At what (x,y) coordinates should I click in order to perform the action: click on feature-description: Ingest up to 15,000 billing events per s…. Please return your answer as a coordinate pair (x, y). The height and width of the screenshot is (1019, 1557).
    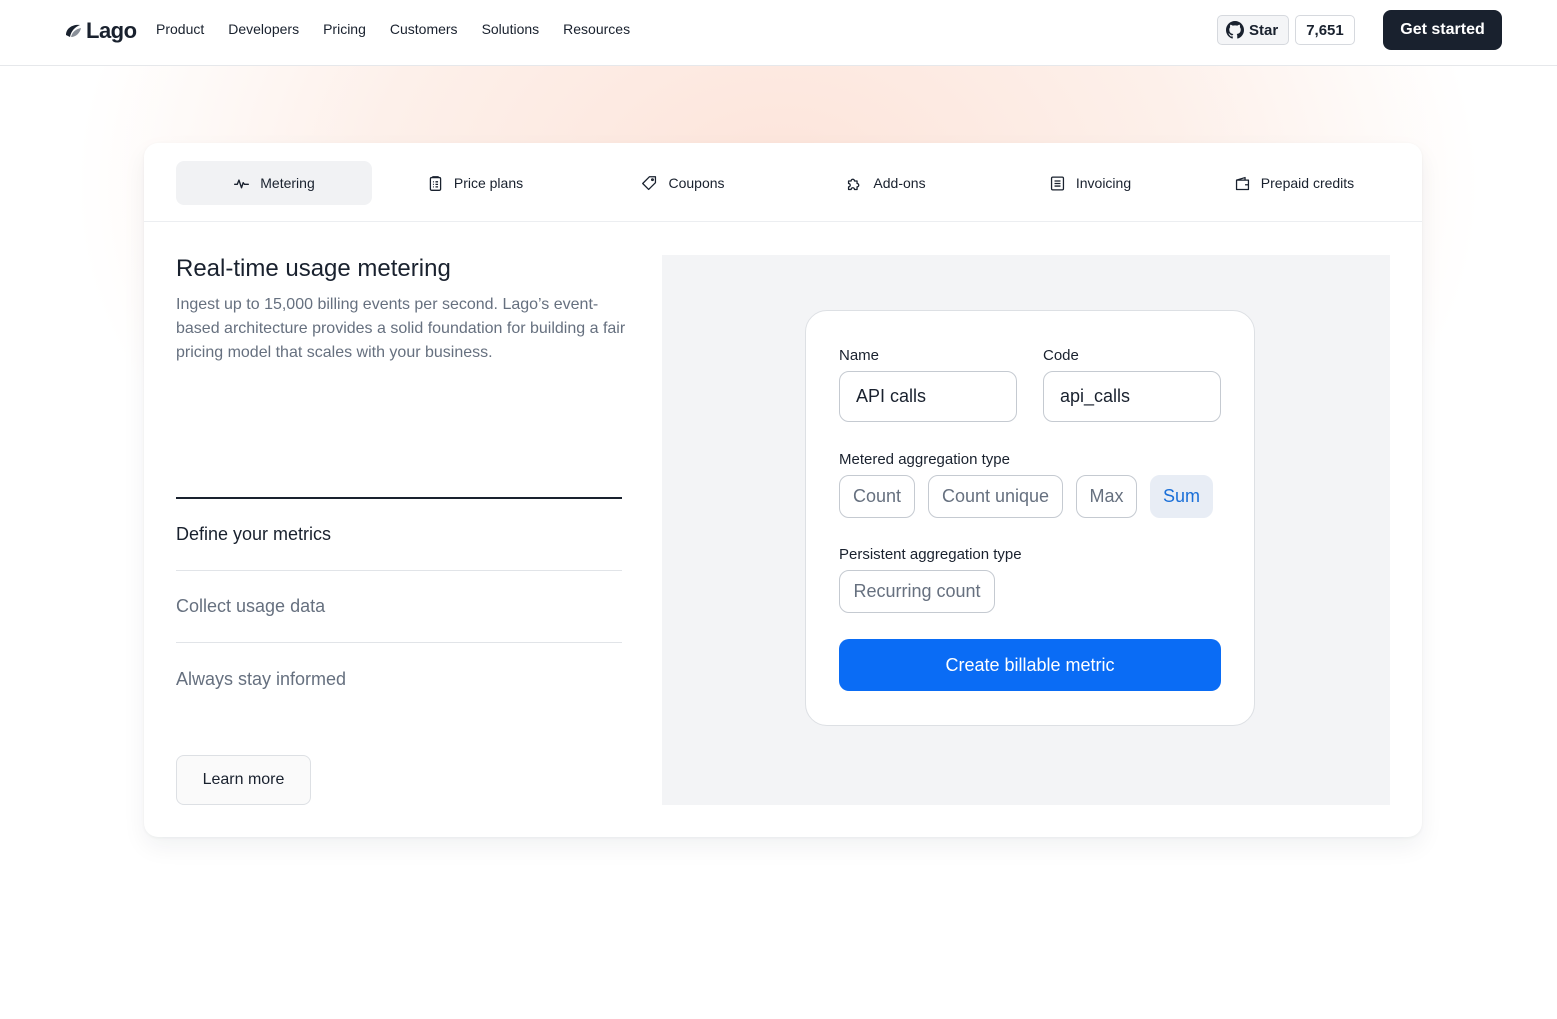
    Looking at the image, I should click on (401, 328).